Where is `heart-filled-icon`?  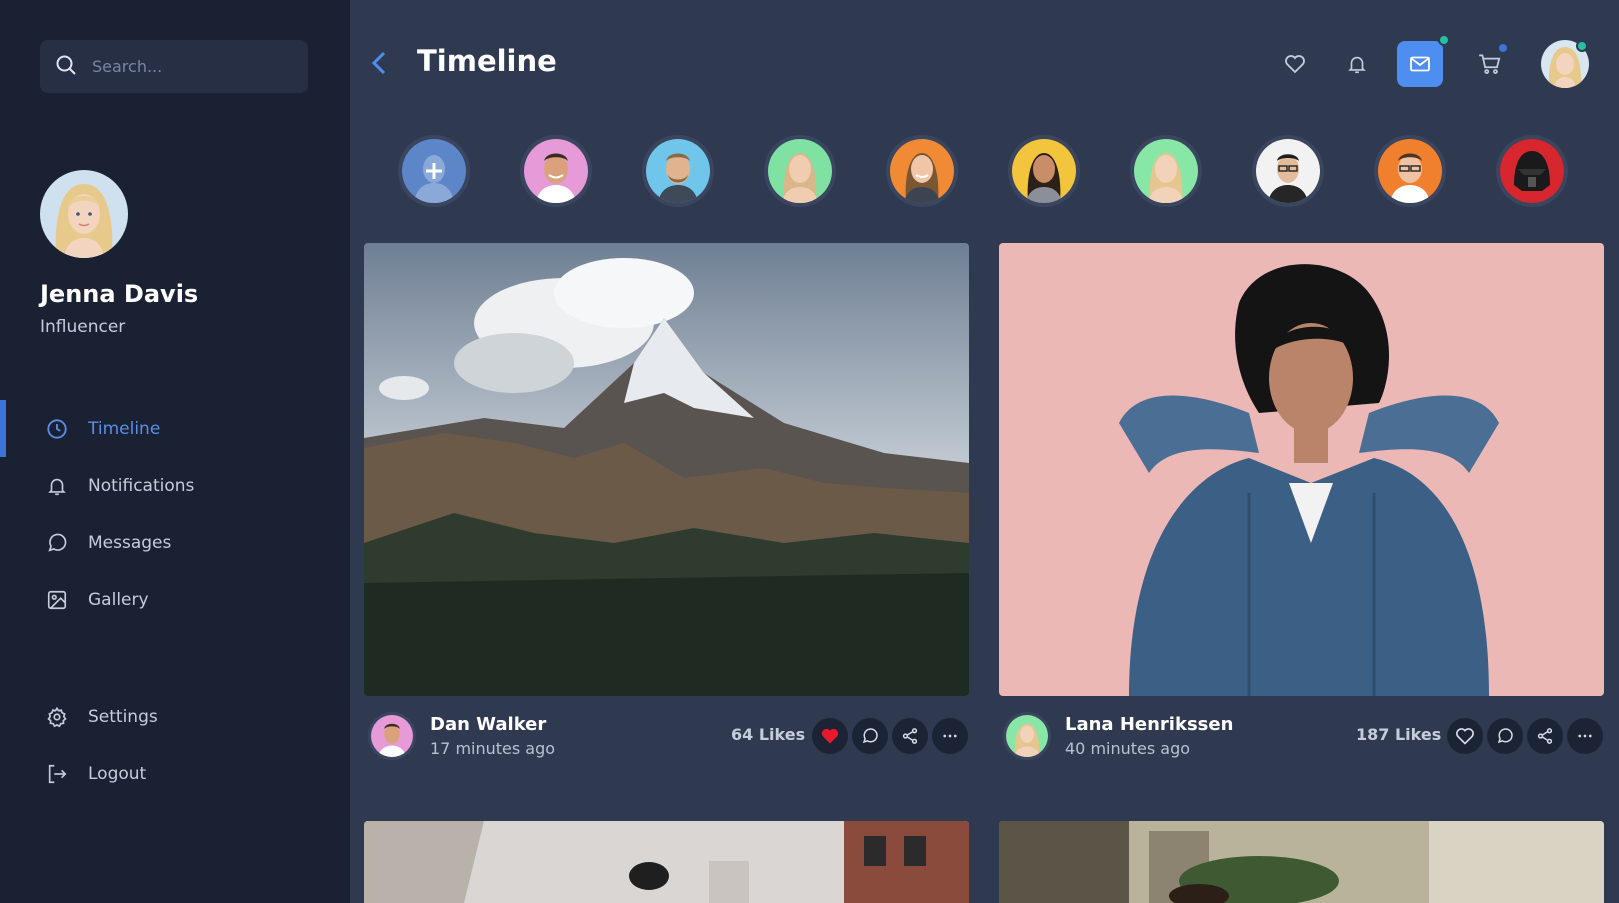 heart-filled-icon is located at coordinates (830, 736).